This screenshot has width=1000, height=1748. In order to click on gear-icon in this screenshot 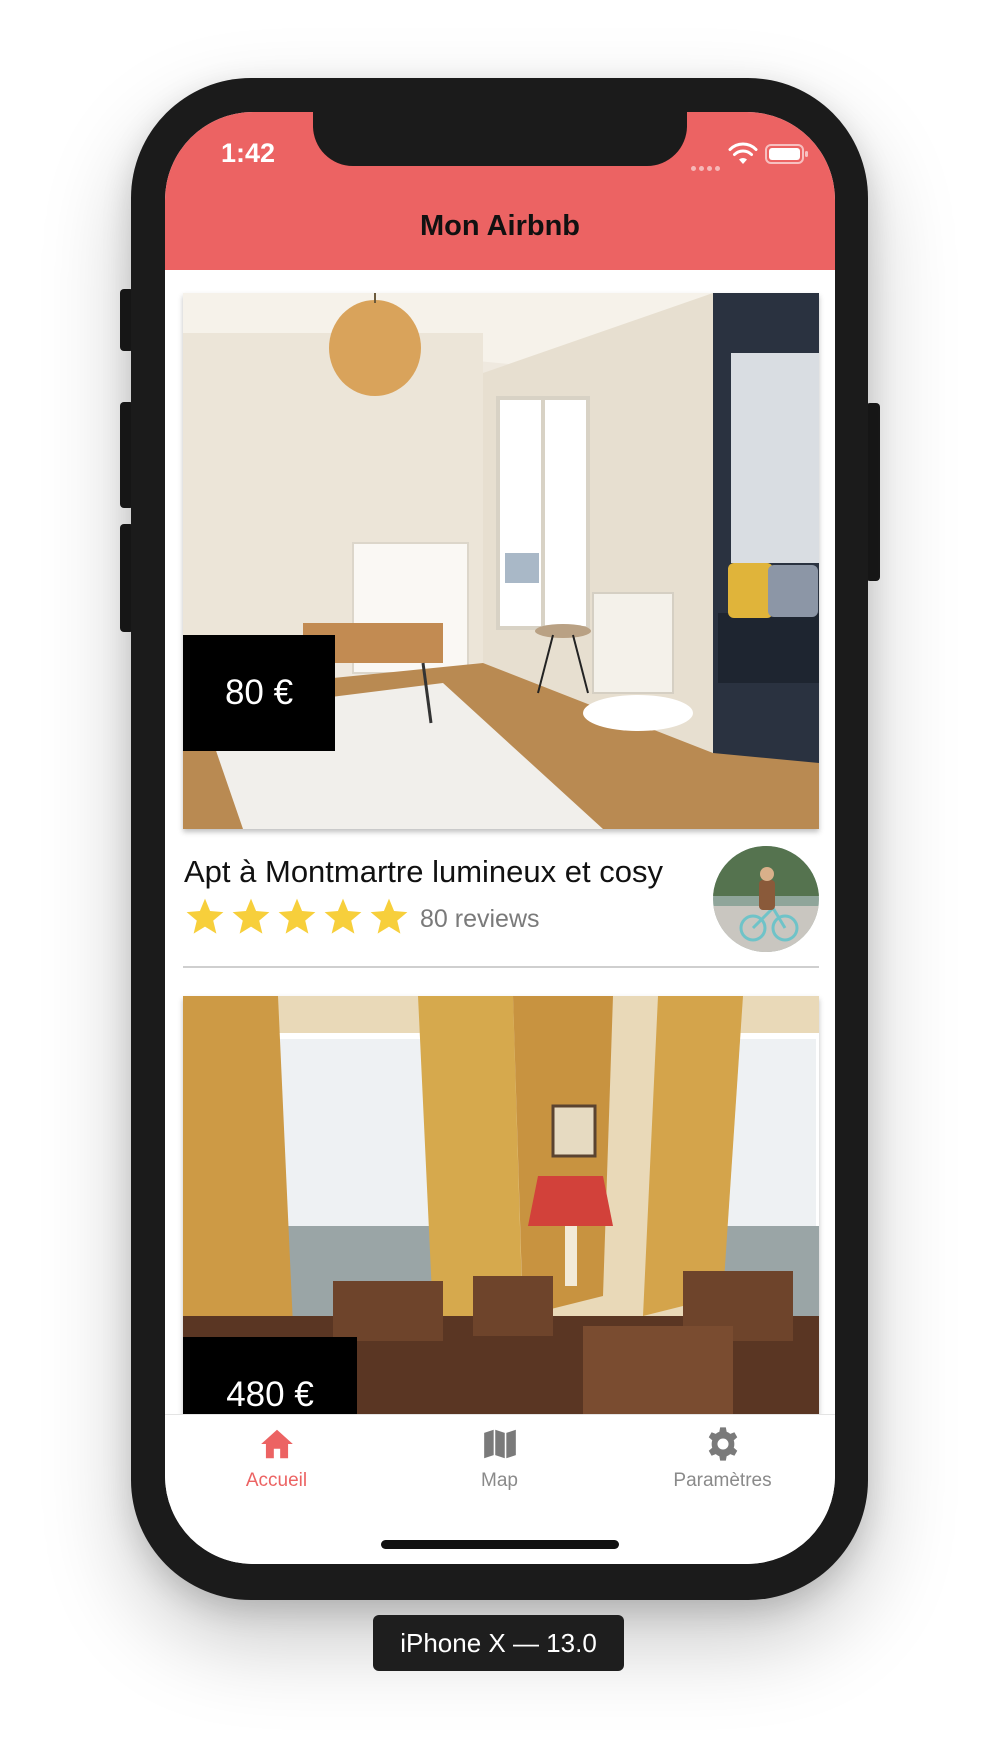, I will do `click(722, 1444)`.